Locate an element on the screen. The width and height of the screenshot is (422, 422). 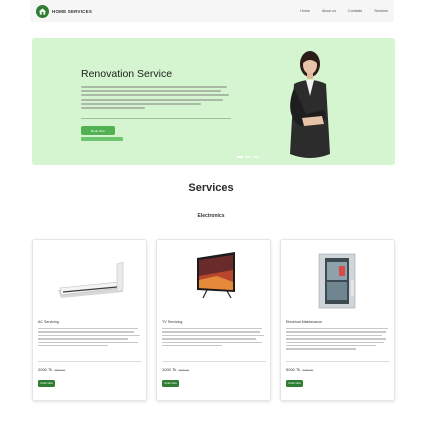
price-old: 7000 Tk is located at coordinates (308, 370).